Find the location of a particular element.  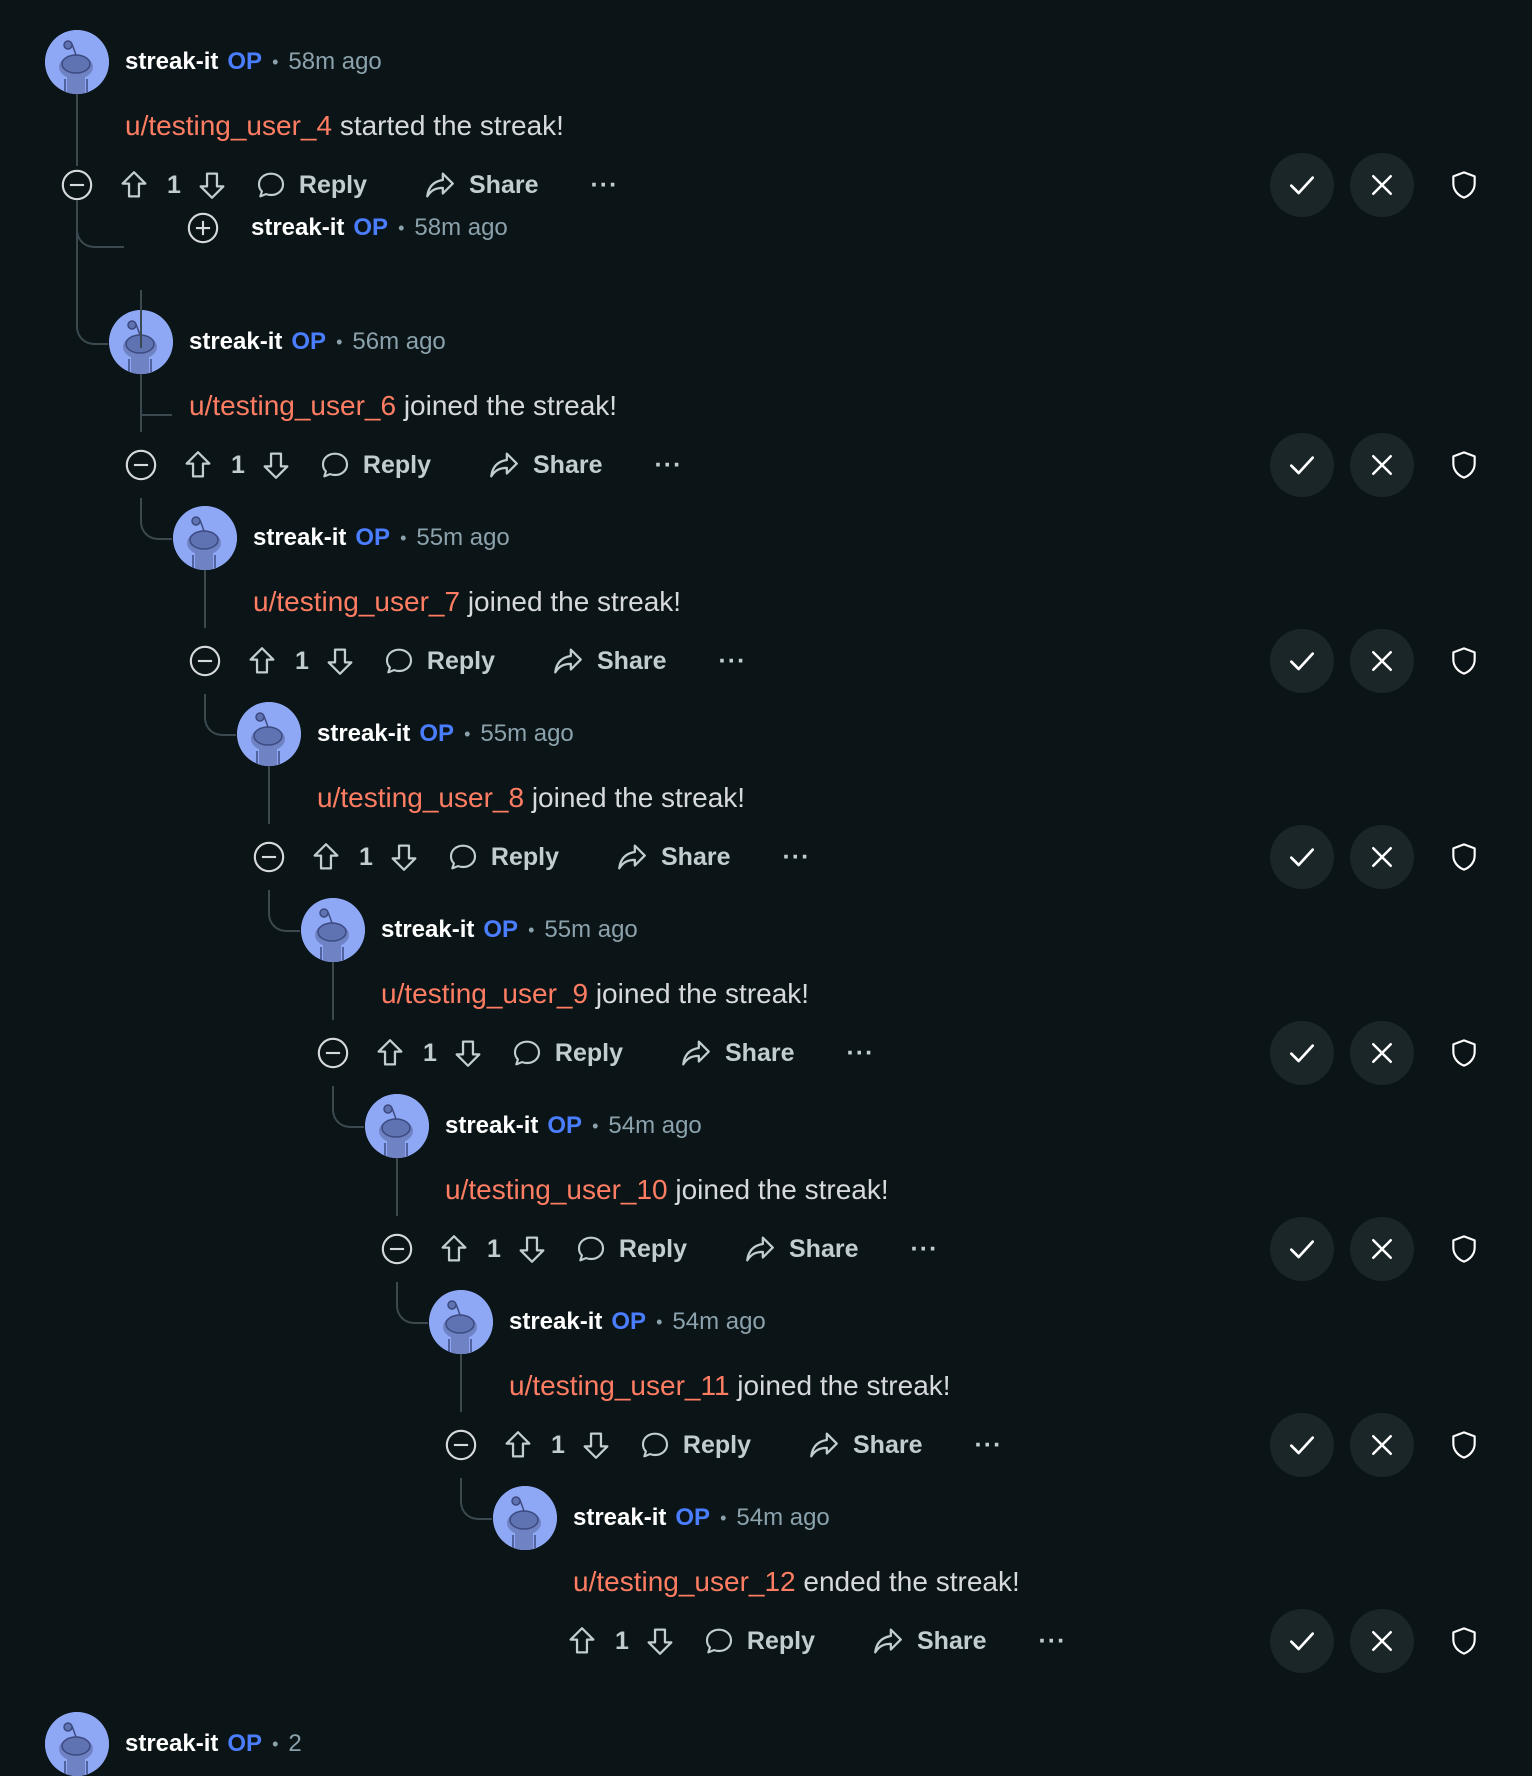

user-mention-link: u/testing_user_7 is located at coordinates (356, 601).